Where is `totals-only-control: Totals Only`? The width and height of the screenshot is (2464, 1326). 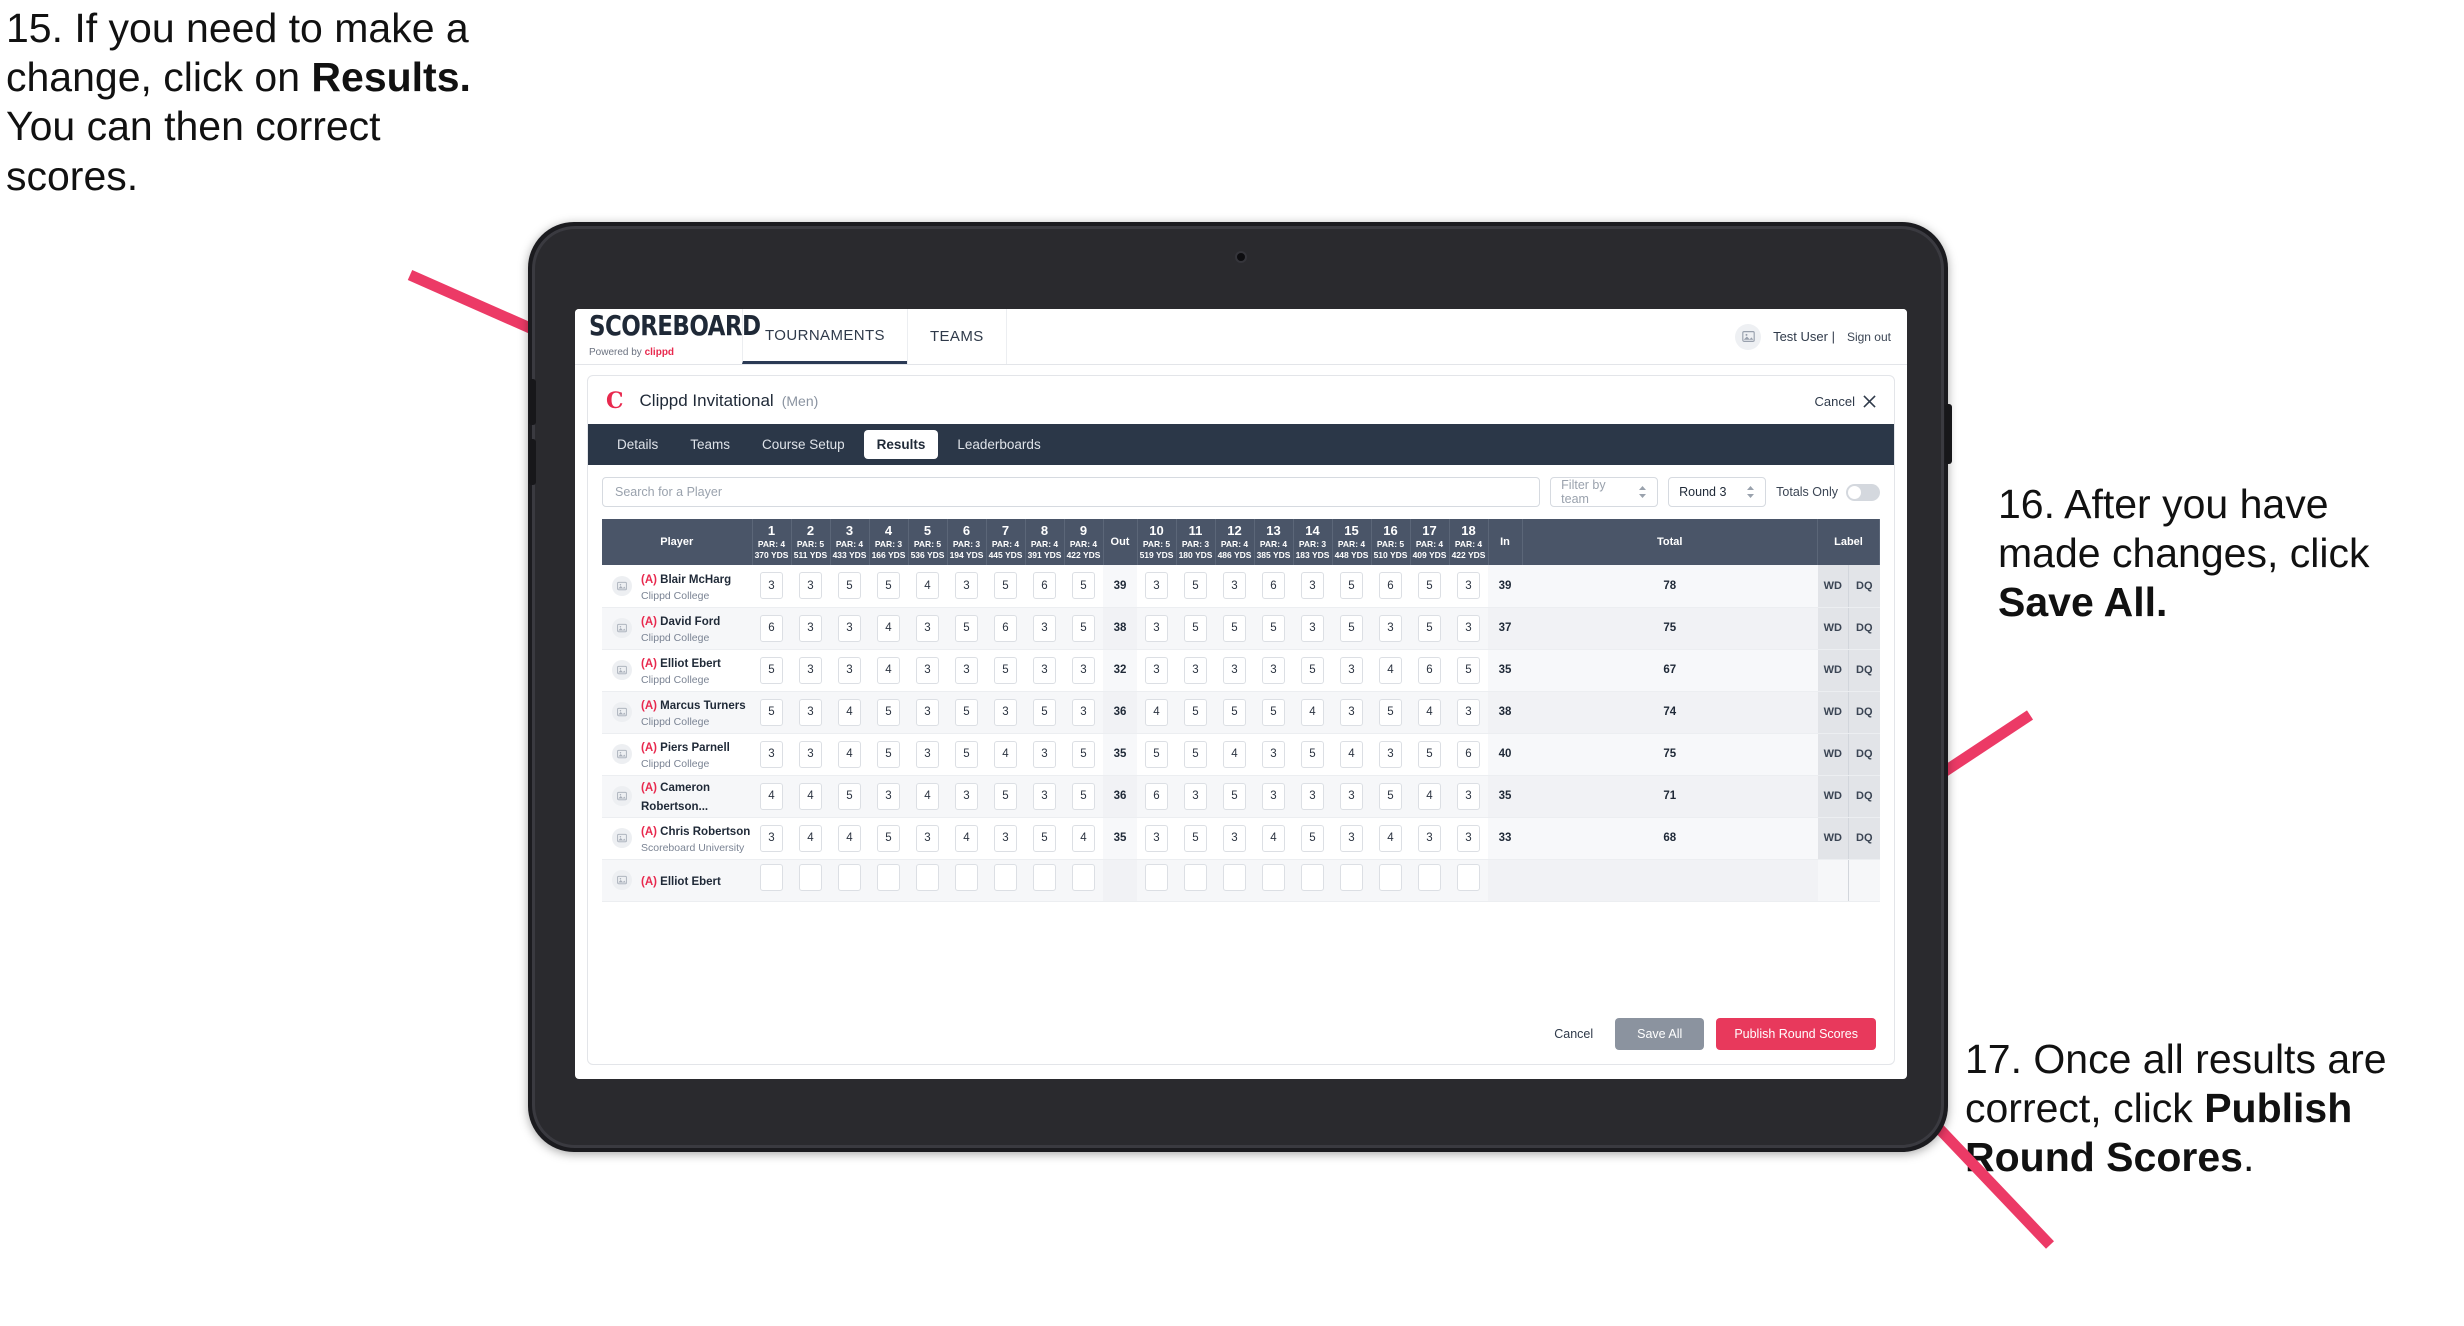
totals-only-control: Totals Only is located at coordinates (1828, 492).